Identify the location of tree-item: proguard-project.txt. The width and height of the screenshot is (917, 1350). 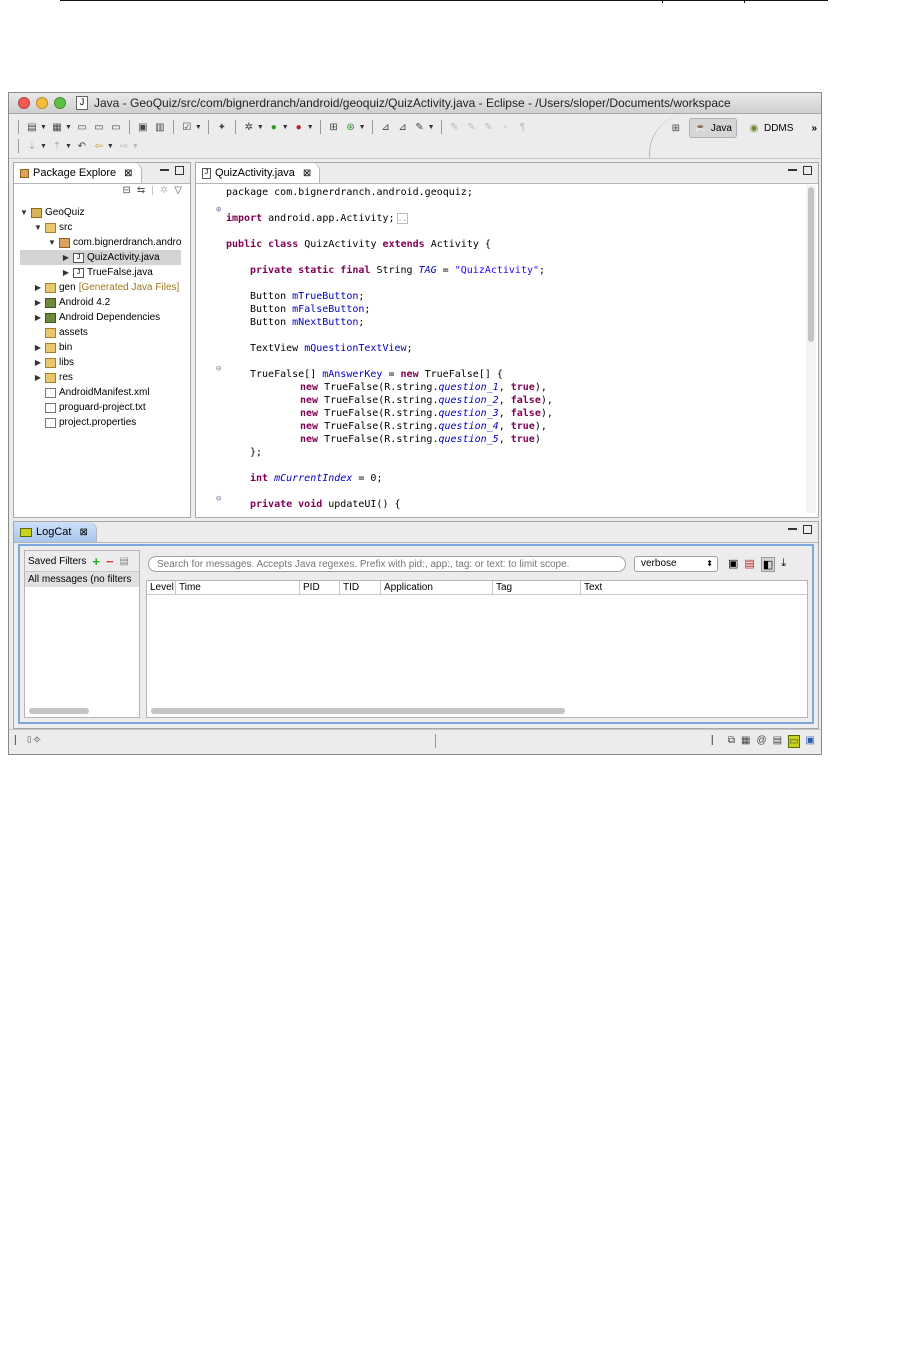
(100, 407).